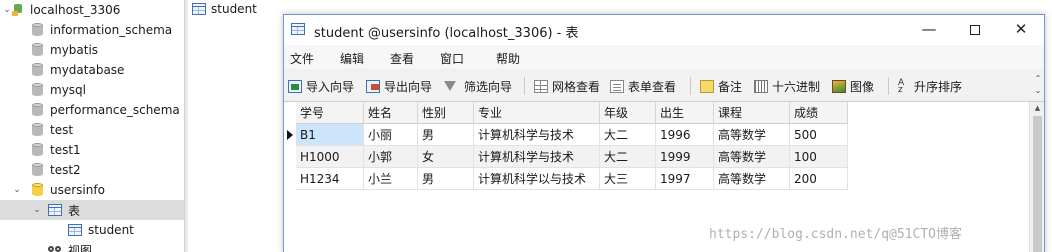  I want to click on tree-db-mydatabase: mydatabase, so click(92, 70).